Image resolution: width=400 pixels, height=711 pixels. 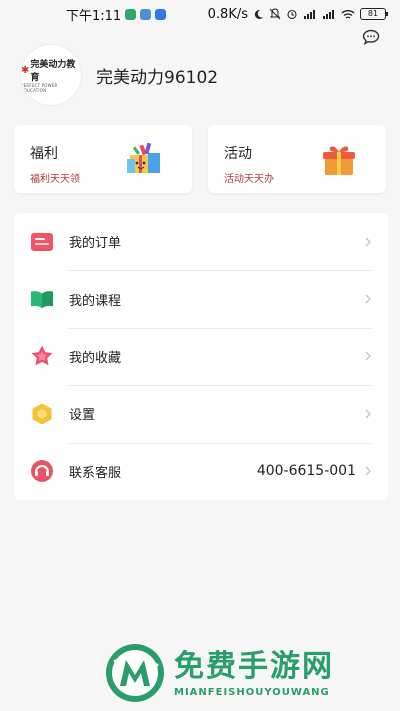 What do you see at coordinates (95, 358) in the screenshot?
I see `menu-item-label: 我的收藏` at bounding box center [95, 358].